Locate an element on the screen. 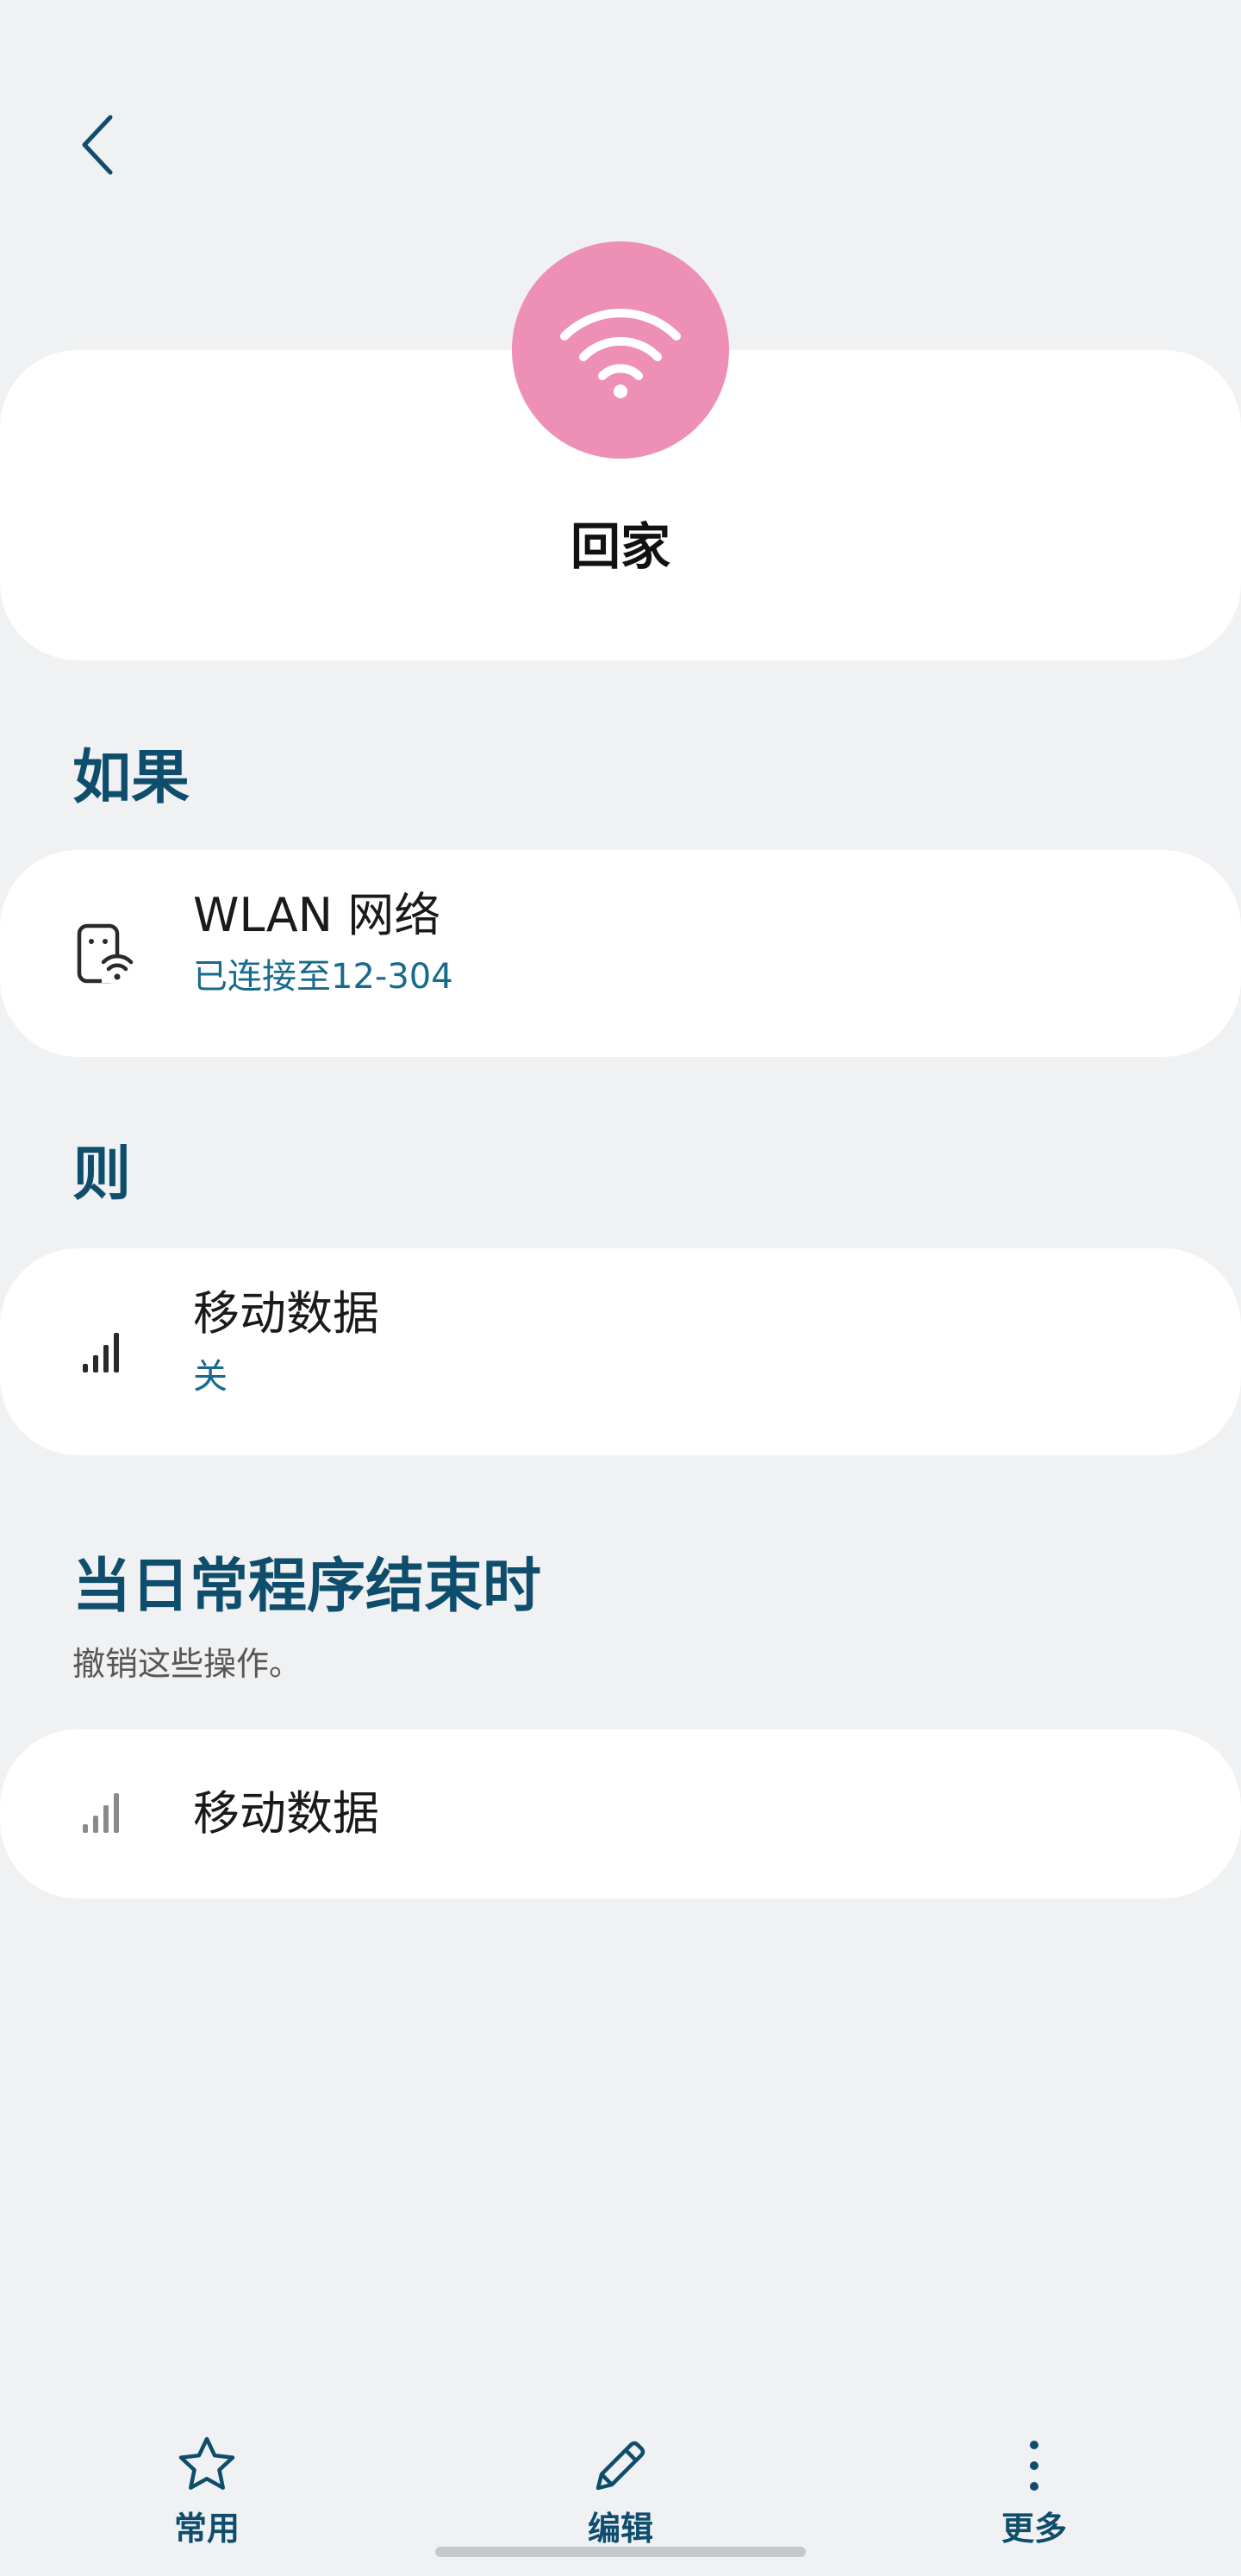 The height and width of the screenshot is (2576, 1241). routine-title: 回家 is located at coordinates (620, 546).